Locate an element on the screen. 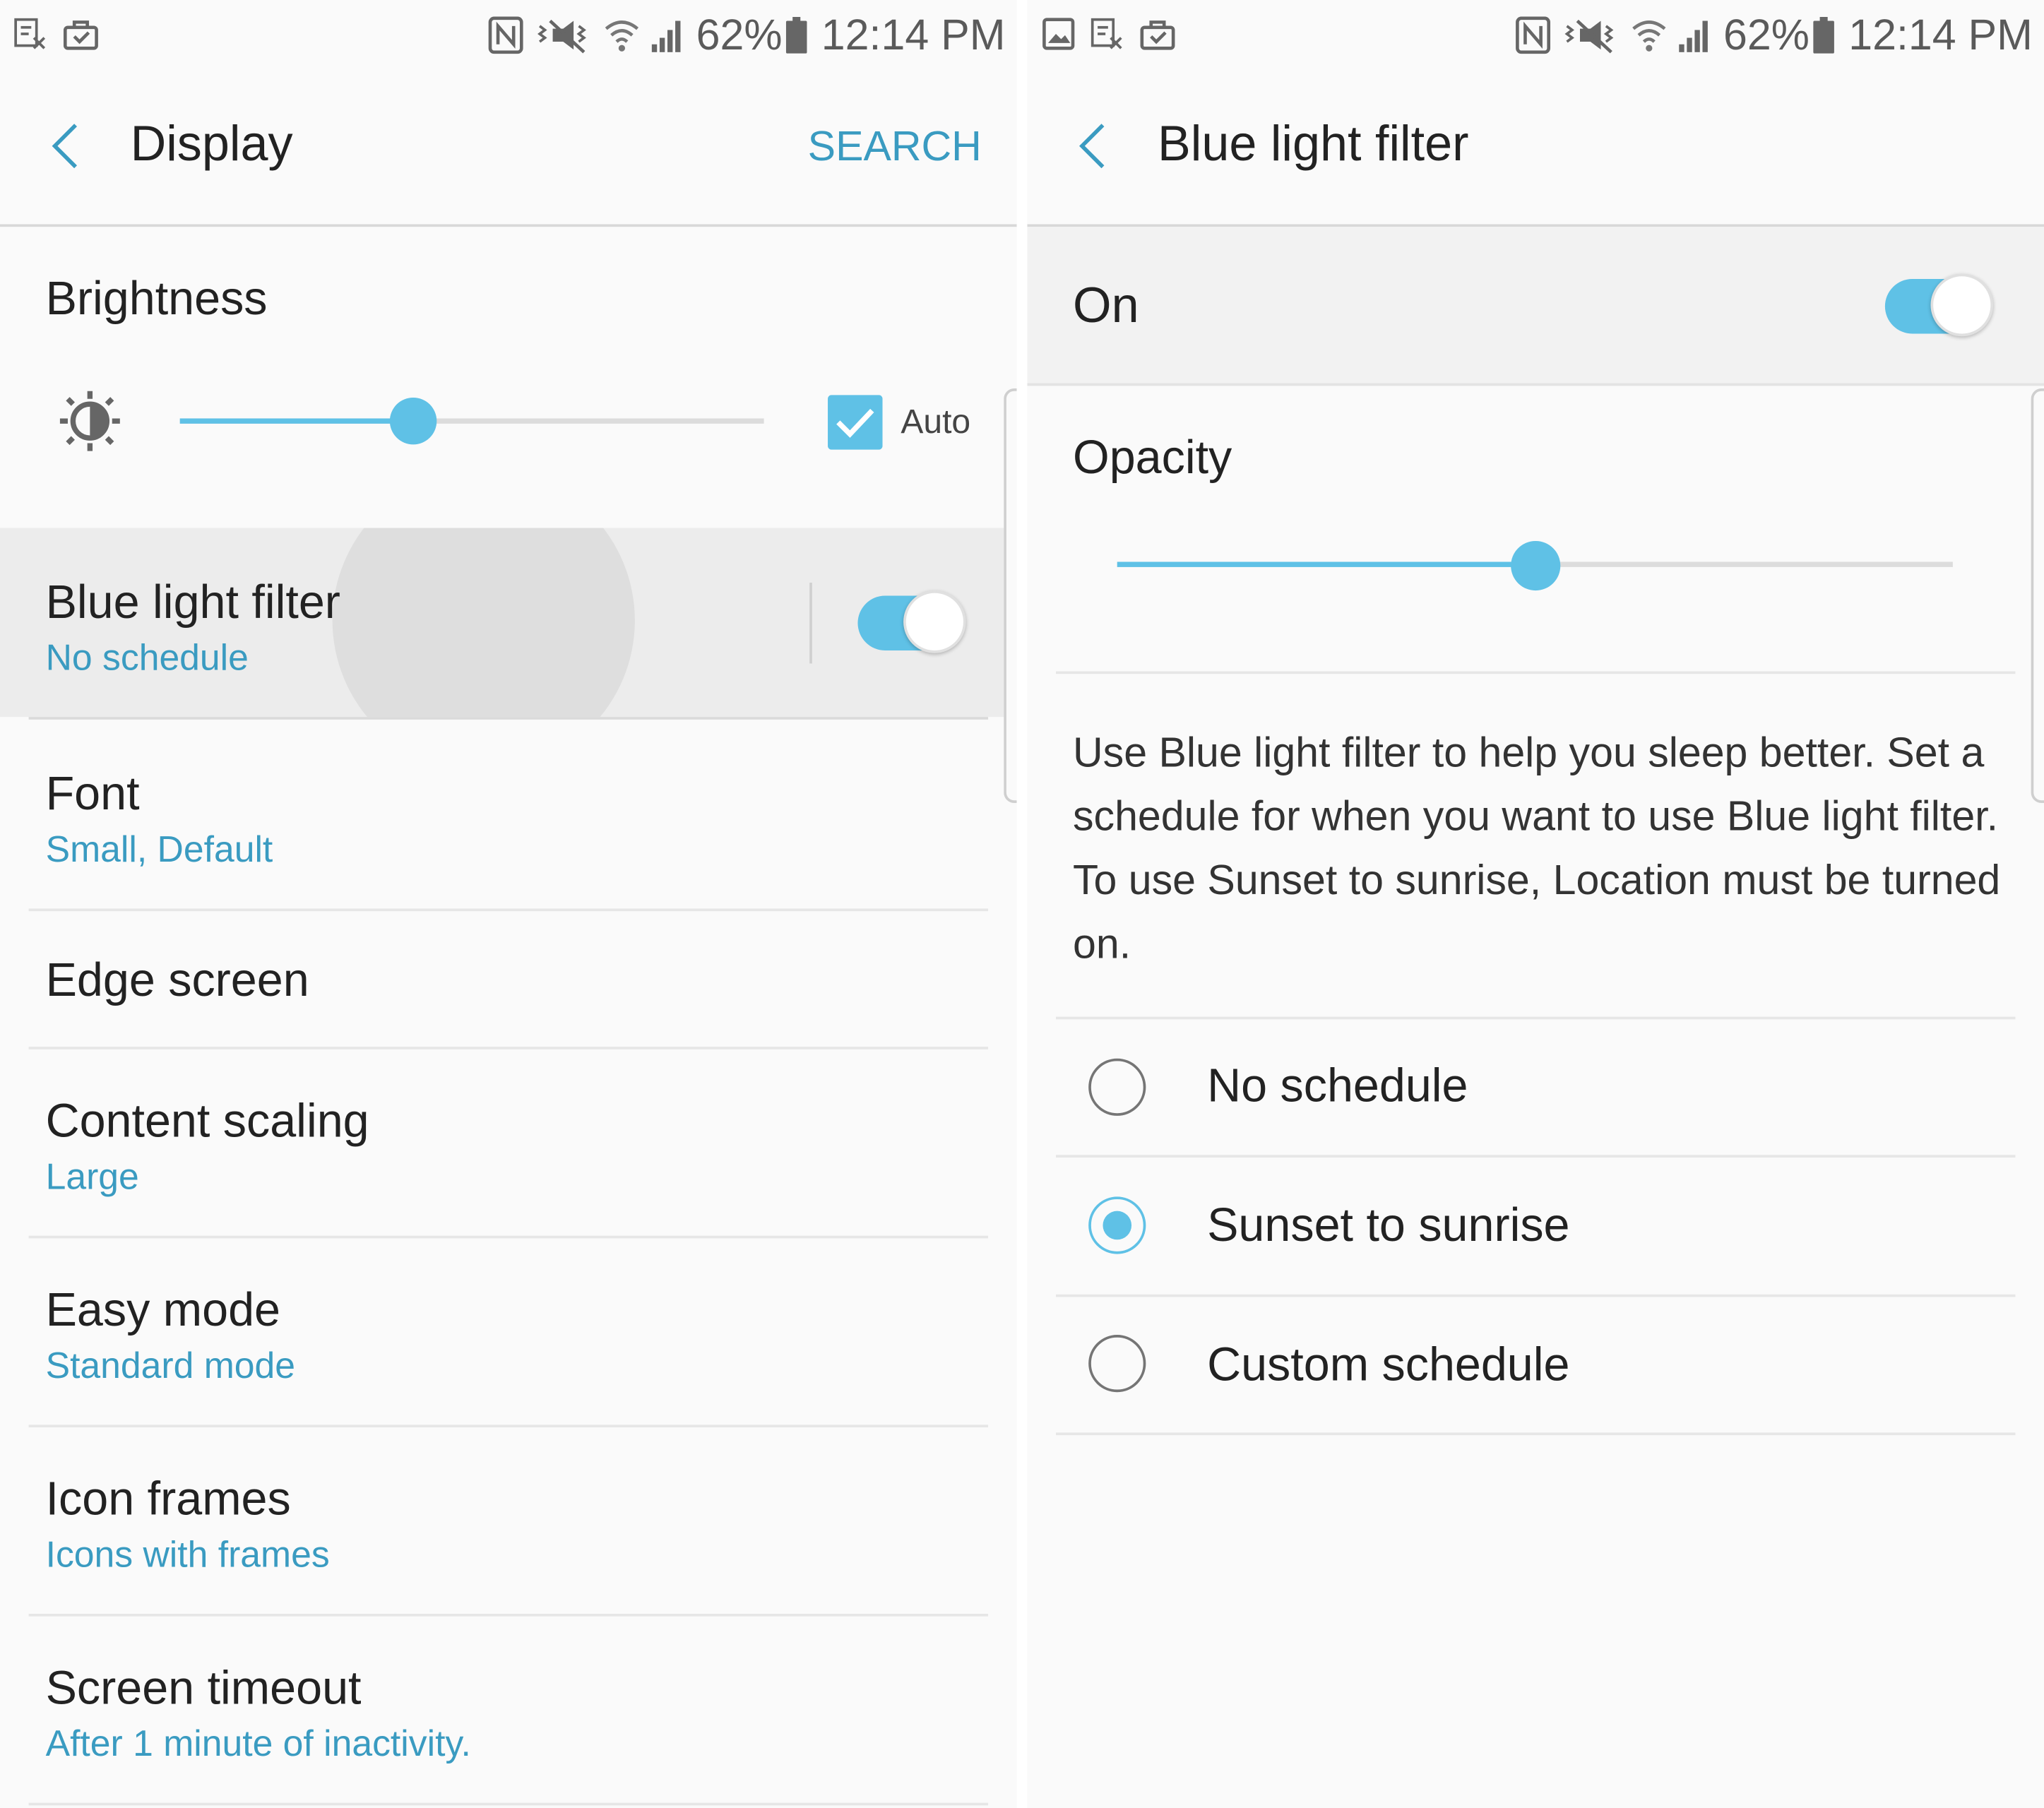 The image size is (2044, 1808). master-switch-row: On is located at coordinates (1535, 306).